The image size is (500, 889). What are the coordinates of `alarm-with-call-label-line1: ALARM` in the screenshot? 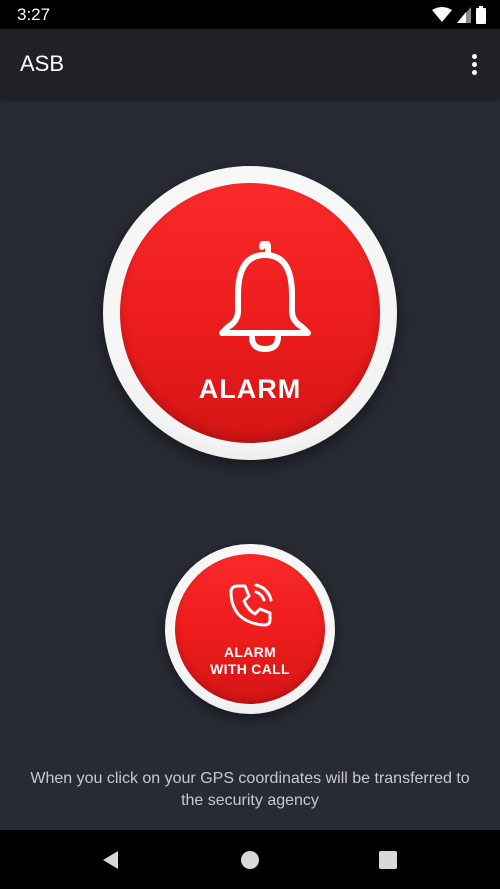 It's located at (250, 652).